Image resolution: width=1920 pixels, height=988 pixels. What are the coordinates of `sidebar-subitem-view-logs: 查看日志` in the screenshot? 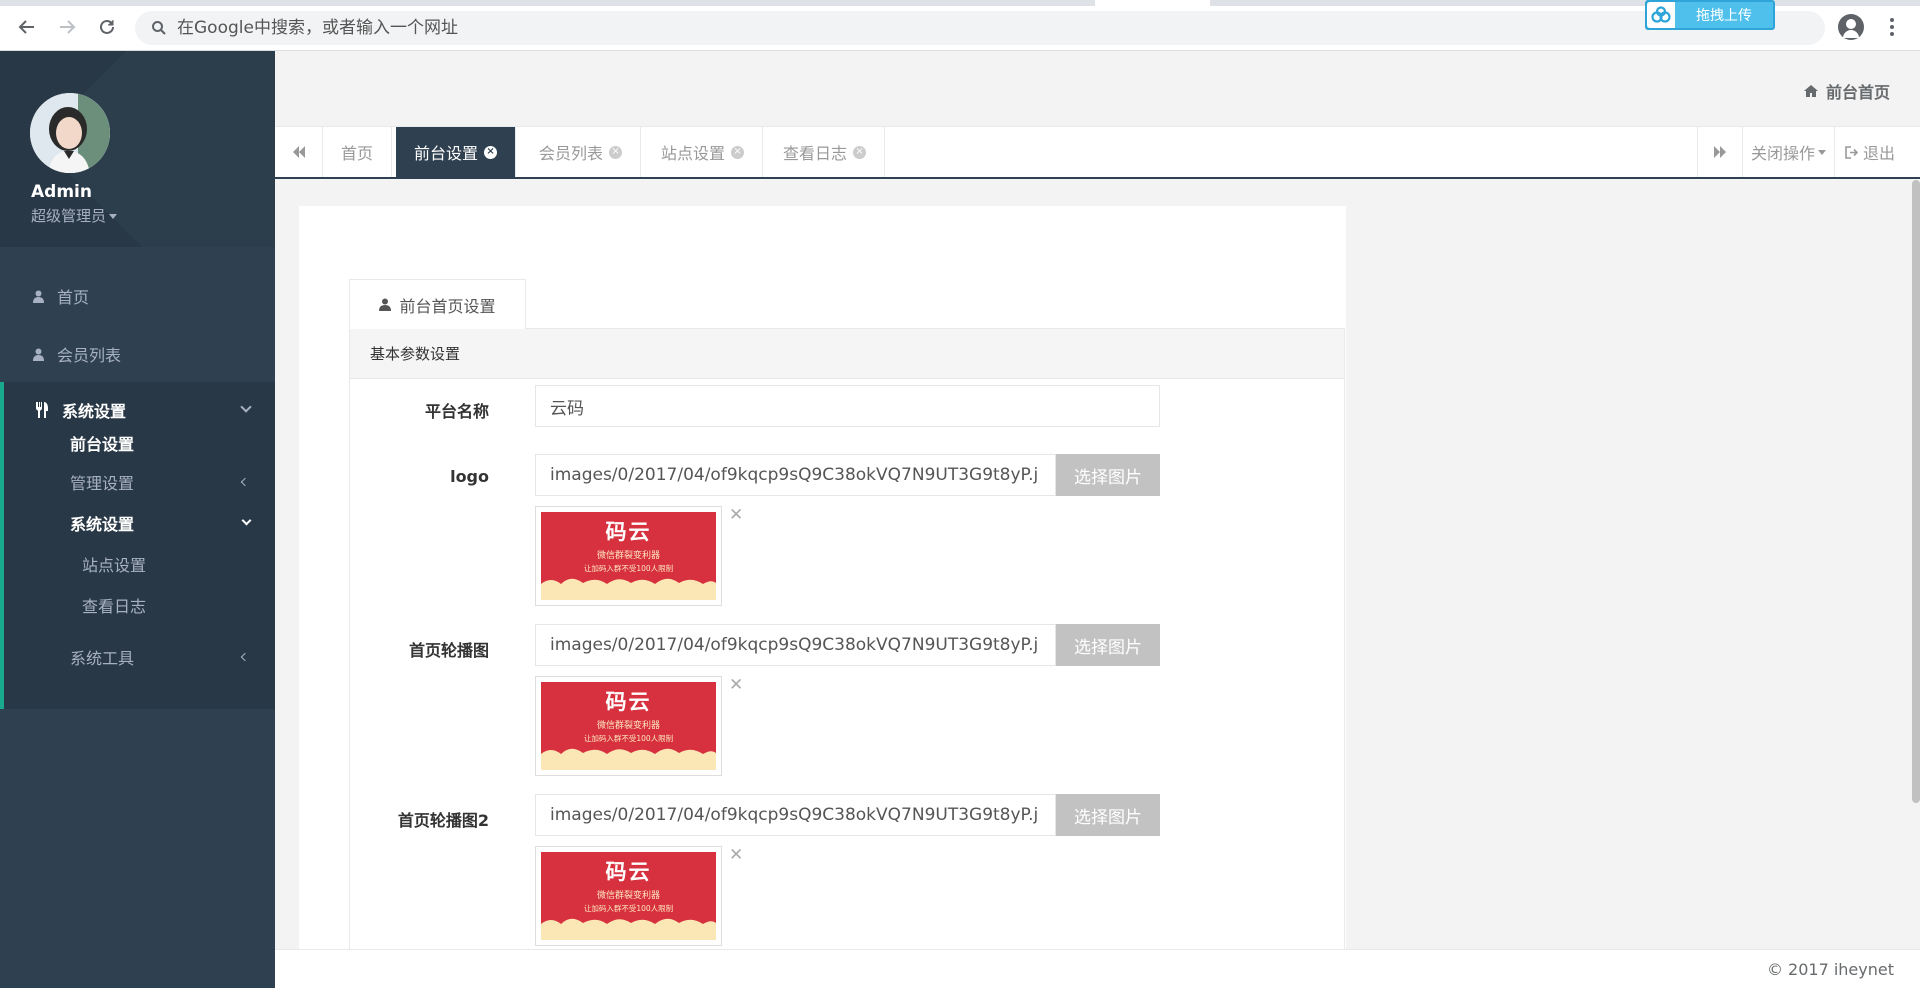 It's located at (114, 605).